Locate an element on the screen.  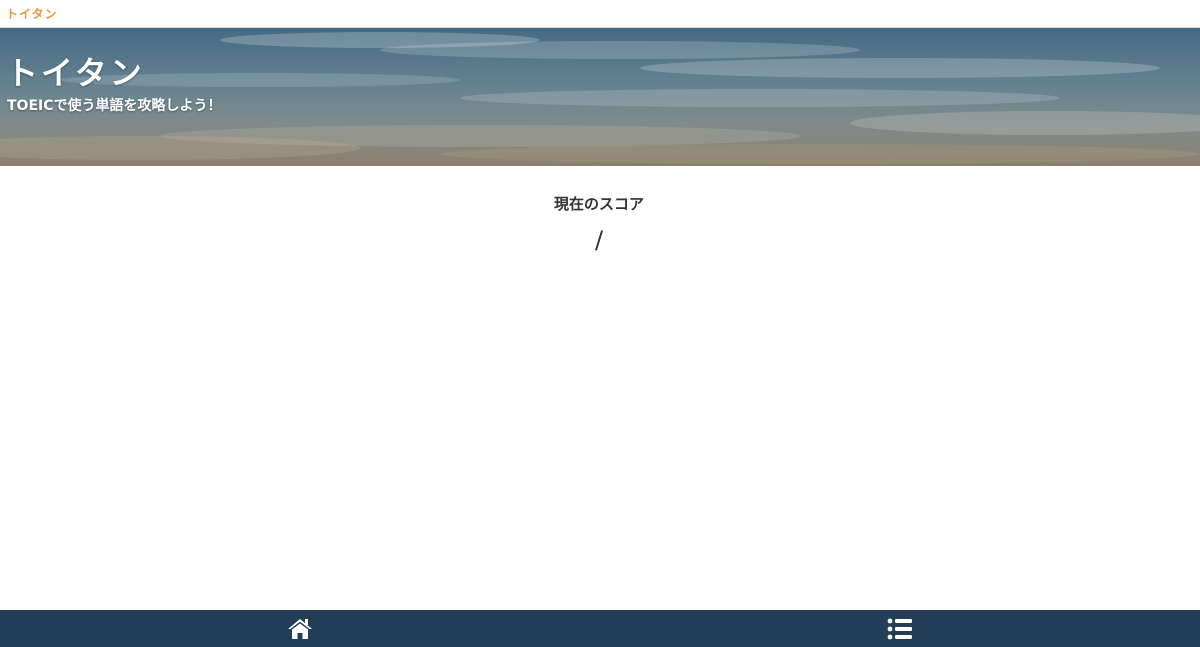
list-icon is located at coordinates (899, 628).